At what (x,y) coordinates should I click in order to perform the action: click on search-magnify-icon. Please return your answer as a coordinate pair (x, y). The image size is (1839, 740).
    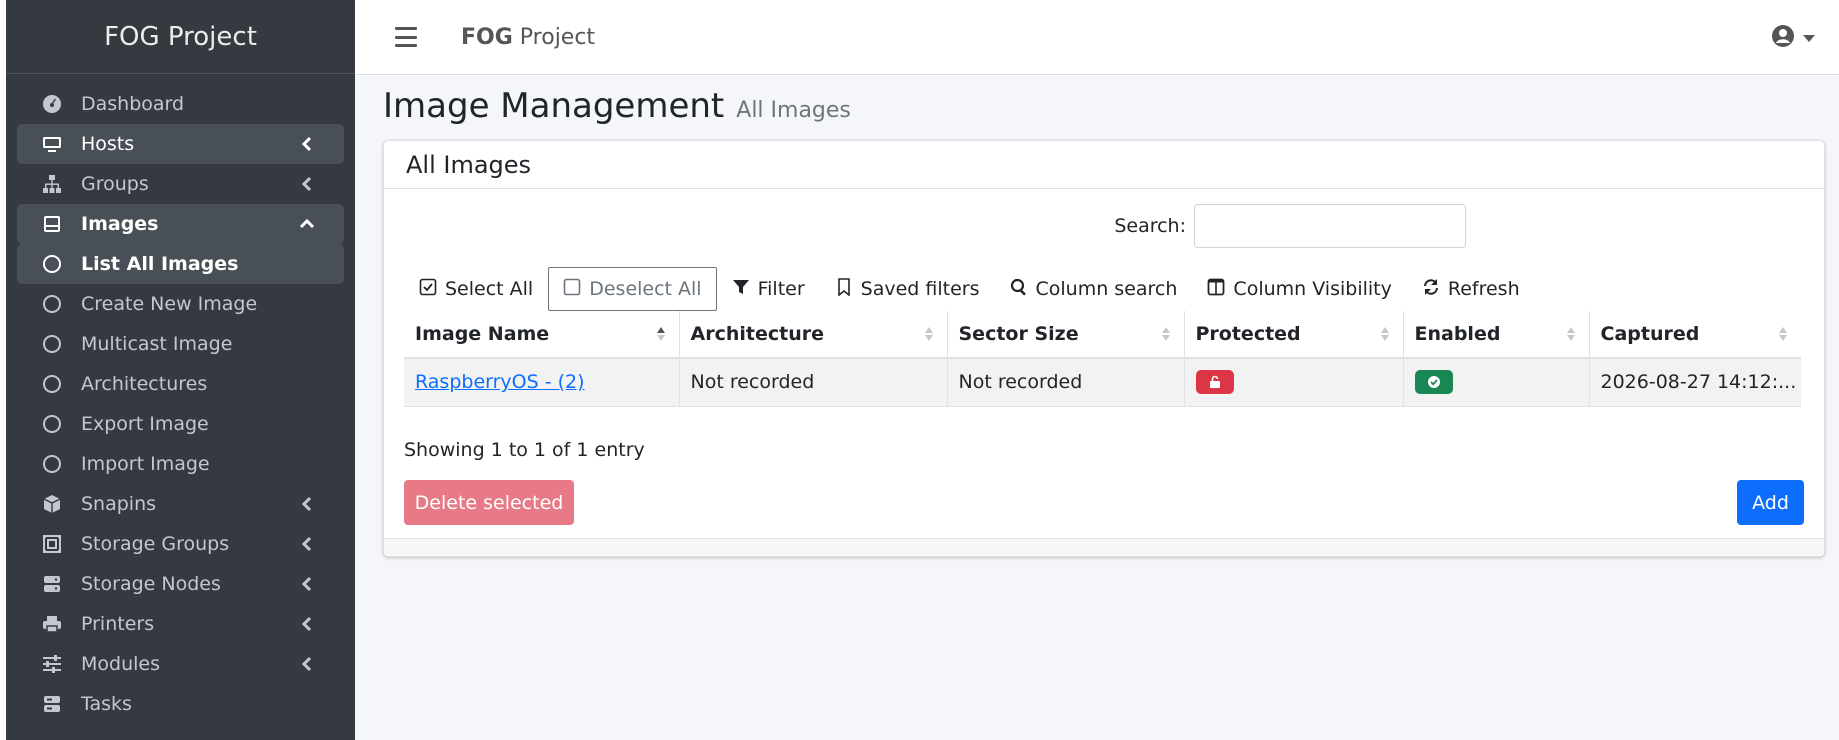
    Looking at the image, I should click on (1019, 289).